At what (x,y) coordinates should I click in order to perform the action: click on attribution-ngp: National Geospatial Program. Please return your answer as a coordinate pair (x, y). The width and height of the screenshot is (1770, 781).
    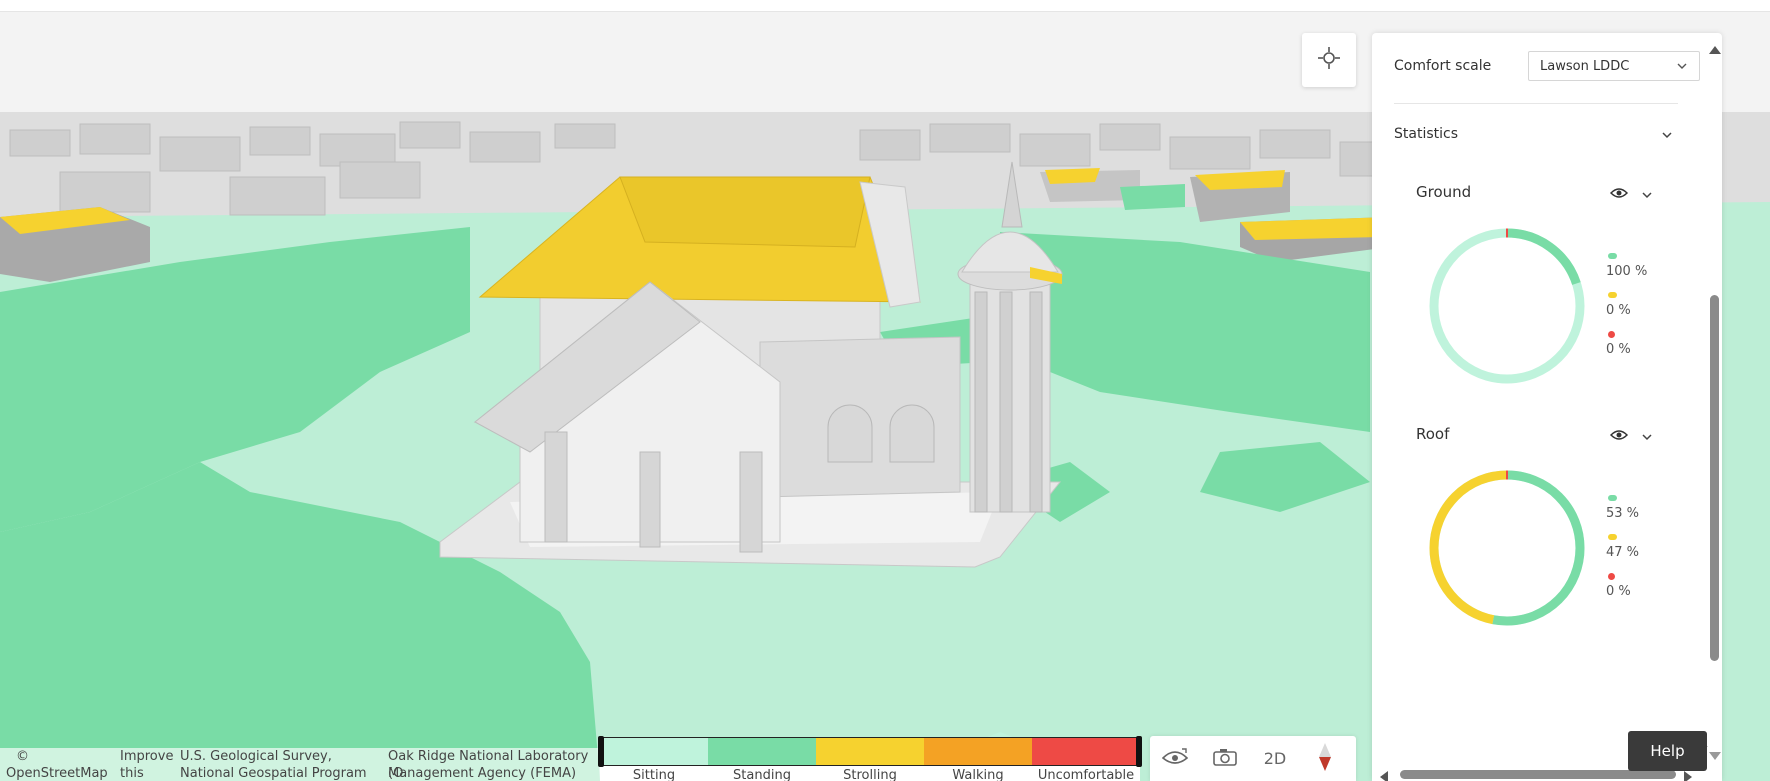
    Looking at the image, I should click on (273, 773).